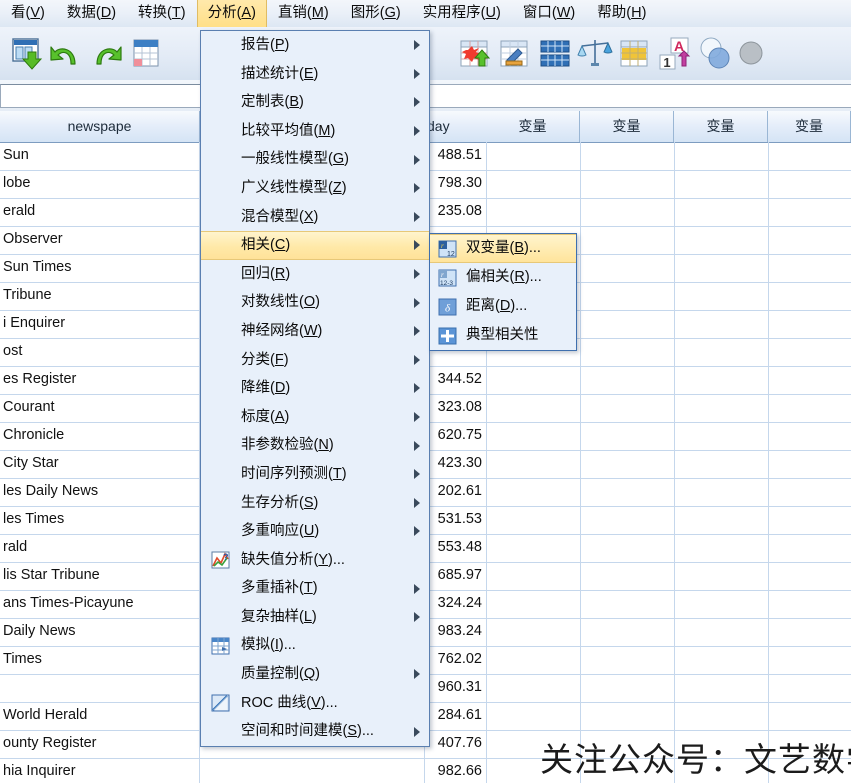 The image size is (851, 783). What do you see at coordinates (454, 548) in the screenshot?
I see `cell-day: 553.48` at bounding box center [454, 548].